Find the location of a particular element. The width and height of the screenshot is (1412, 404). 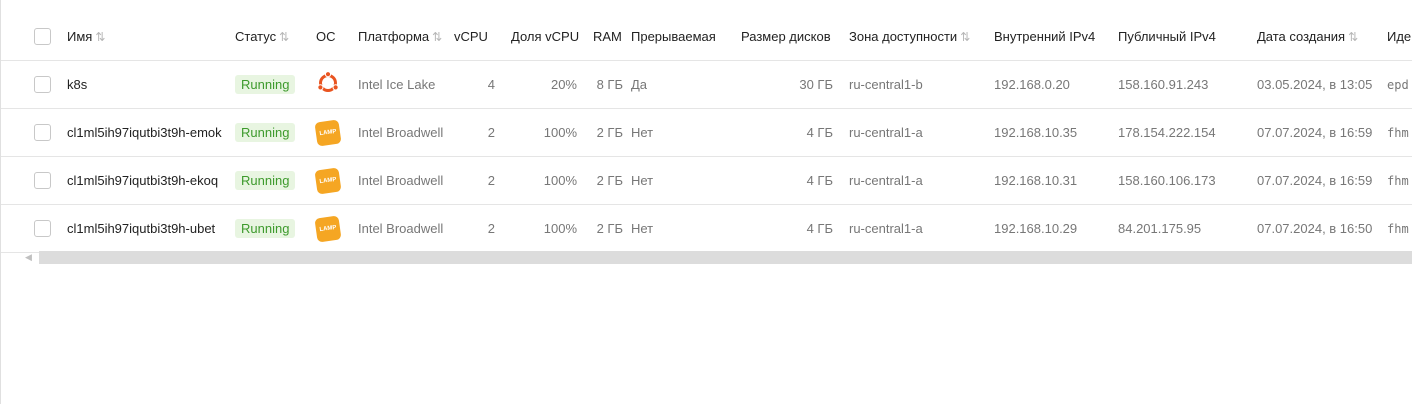

scroll-left-arrow-icon: ◀ is located at coordinates (30, 257).